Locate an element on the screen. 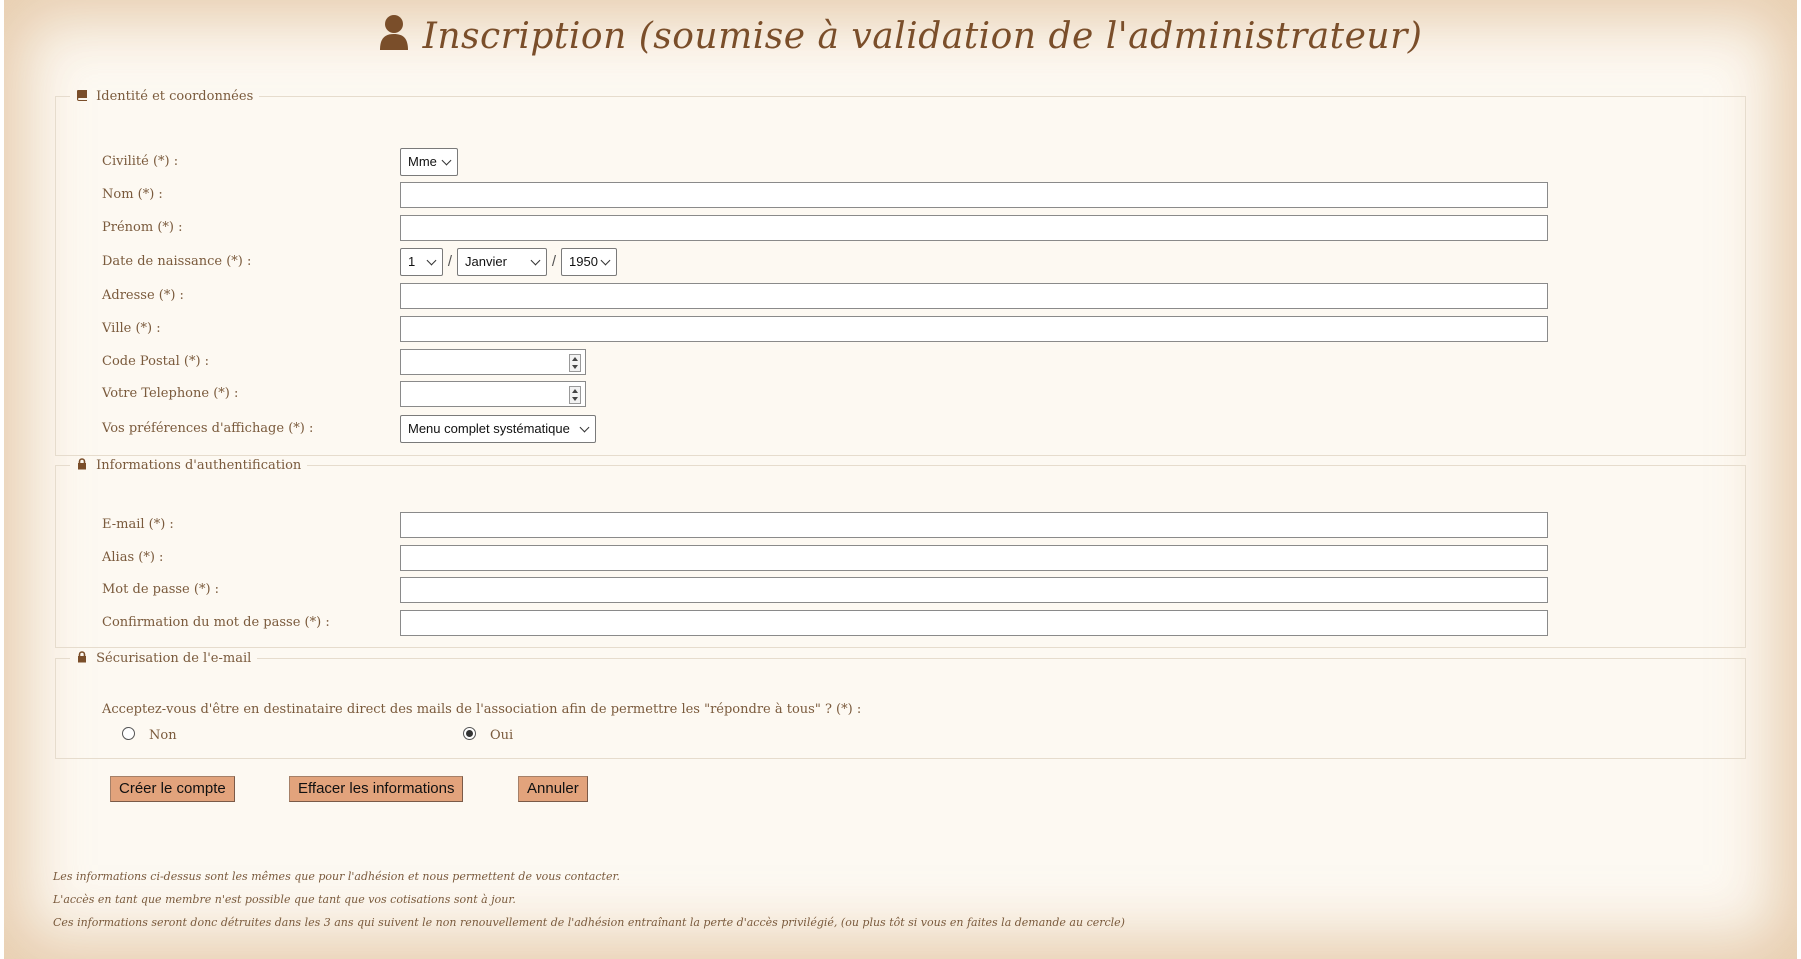  password-input is located at coordinates (974, 590).